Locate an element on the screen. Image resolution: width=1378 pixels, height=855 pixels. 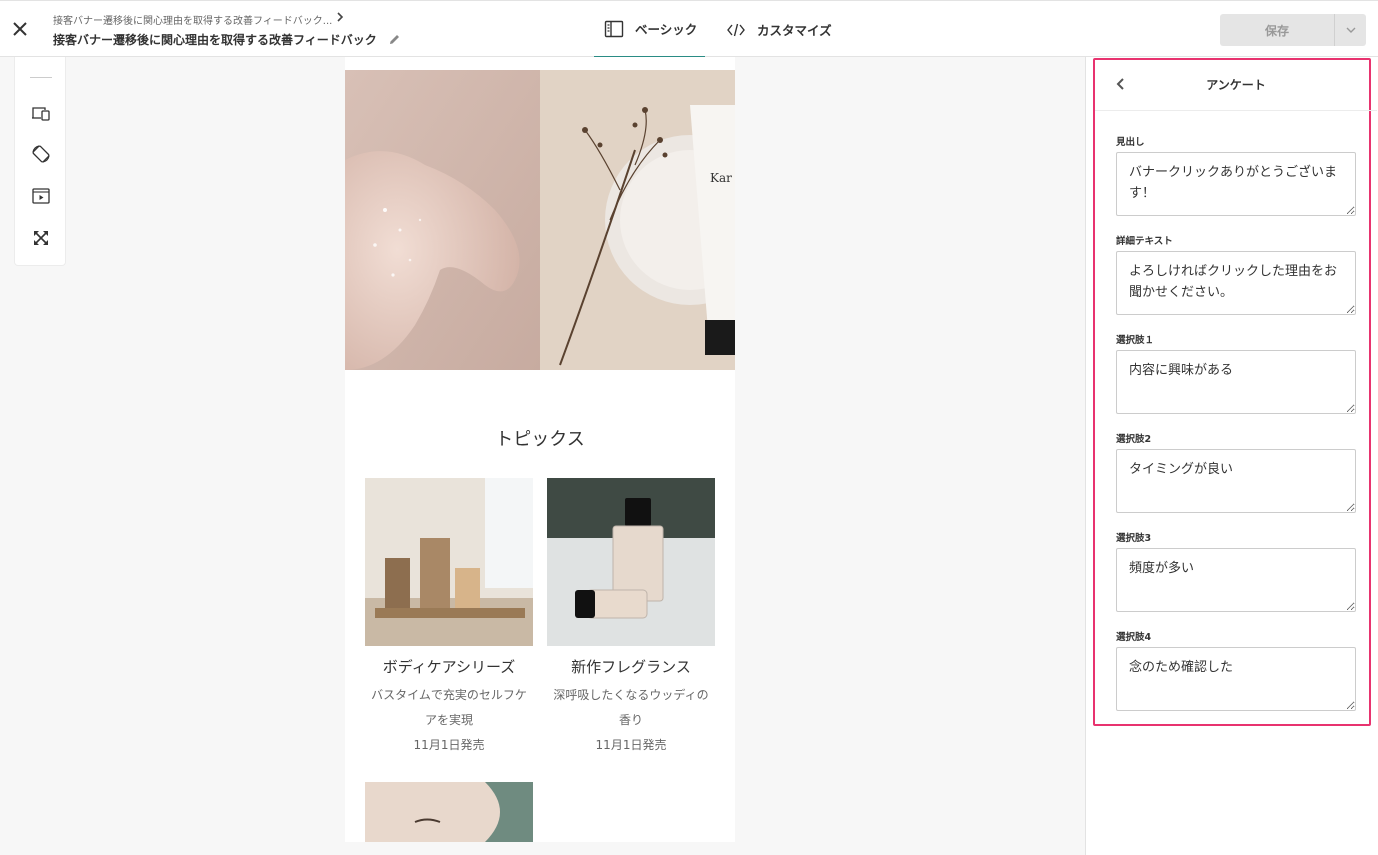
topics-heading: トピックス is located at coordinates (540, 439).